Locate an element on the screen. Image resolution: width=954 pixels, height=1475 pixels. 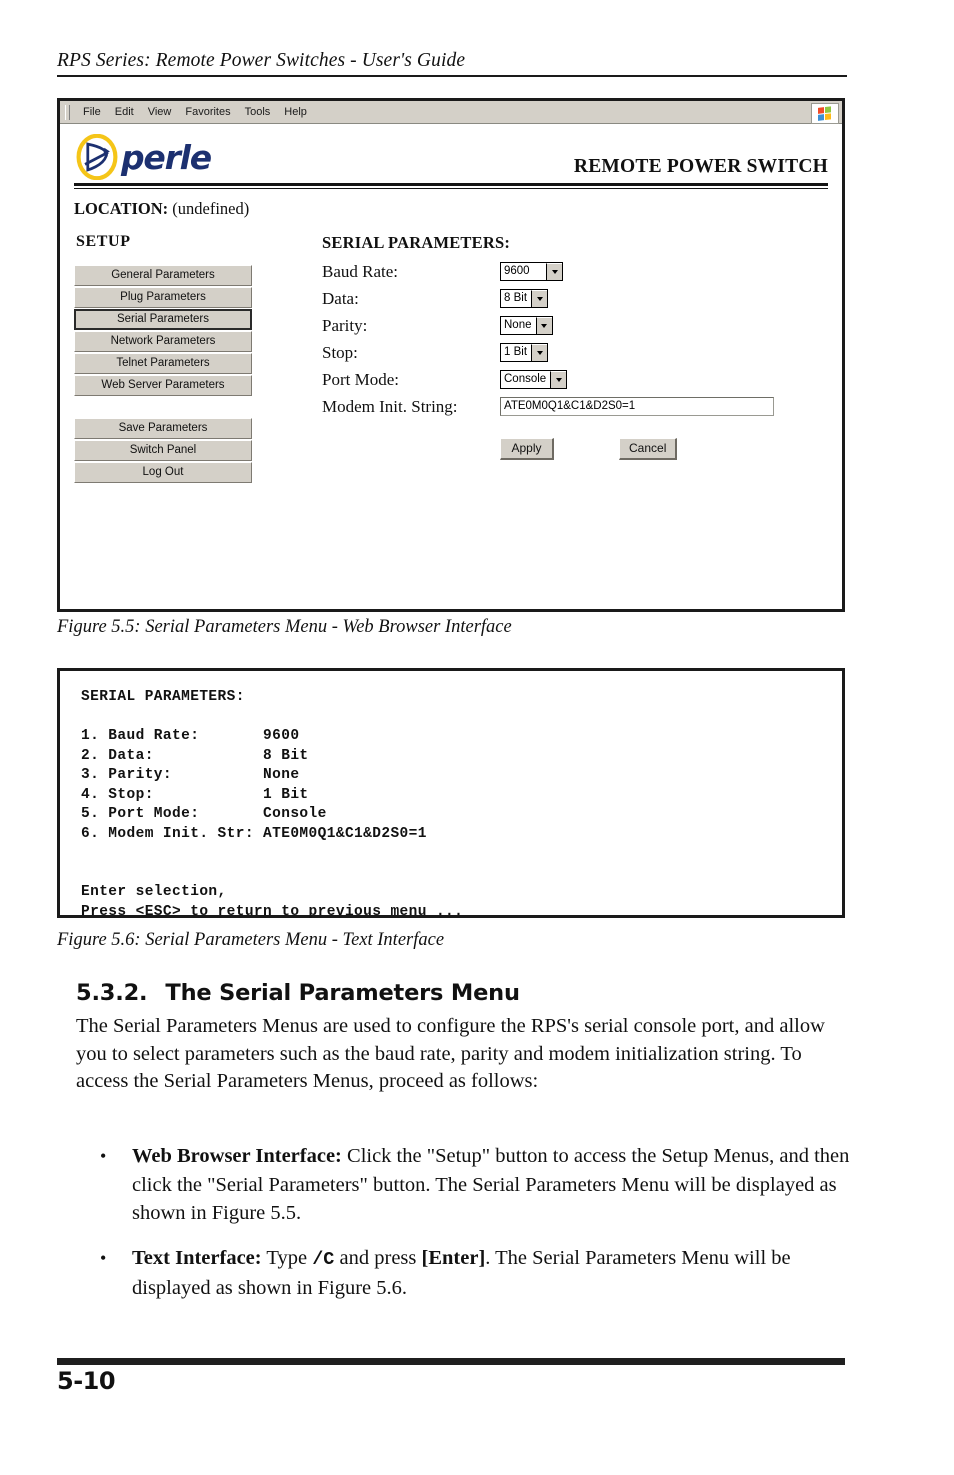
form-row-data: Data: 8 Bit is located at coordinates (575, 298).